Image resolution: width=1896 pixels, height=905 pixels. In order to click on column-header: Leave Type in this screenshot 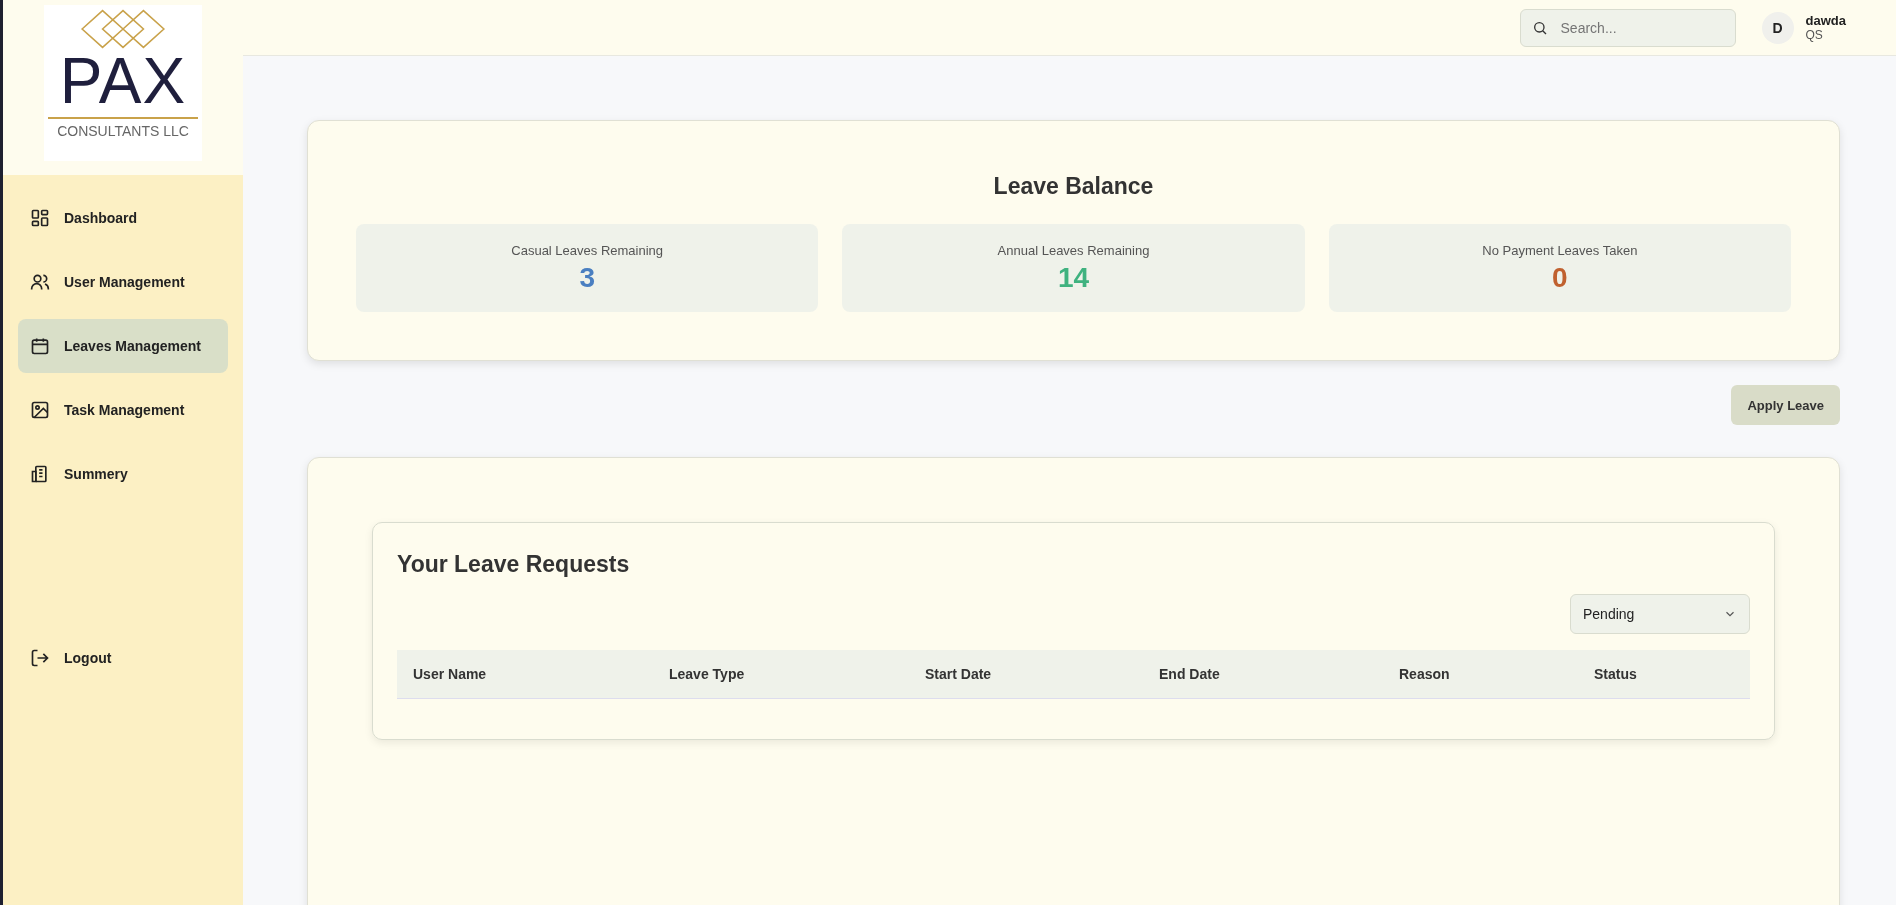, I will do `click(707, 674)`.